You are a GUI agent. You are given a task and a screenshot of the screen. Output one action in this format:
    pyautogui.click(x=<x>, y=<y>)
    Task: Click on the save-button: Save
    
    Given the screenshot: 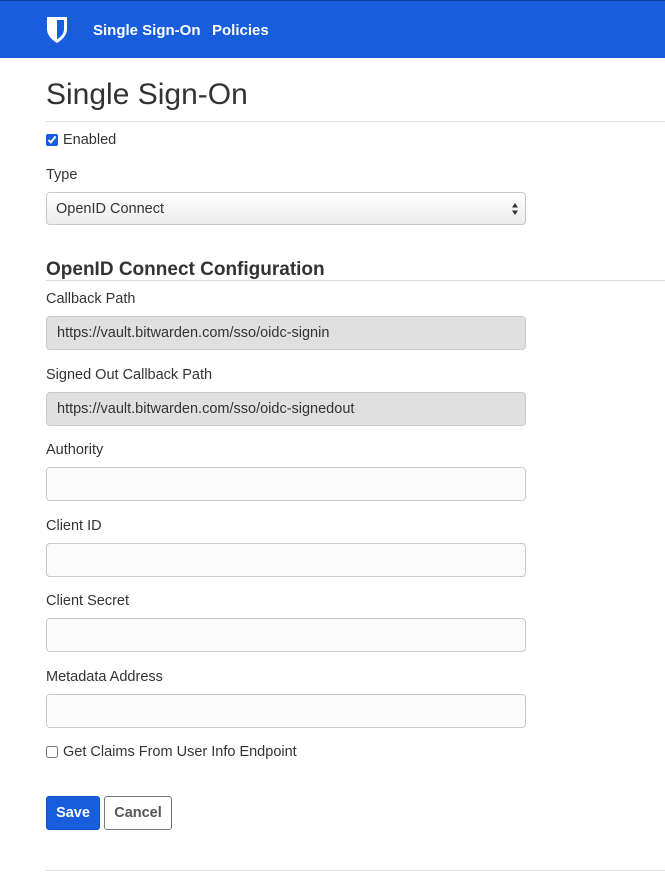 What is the action you would take?
    pyautogui.click(x=73, y=813)
    